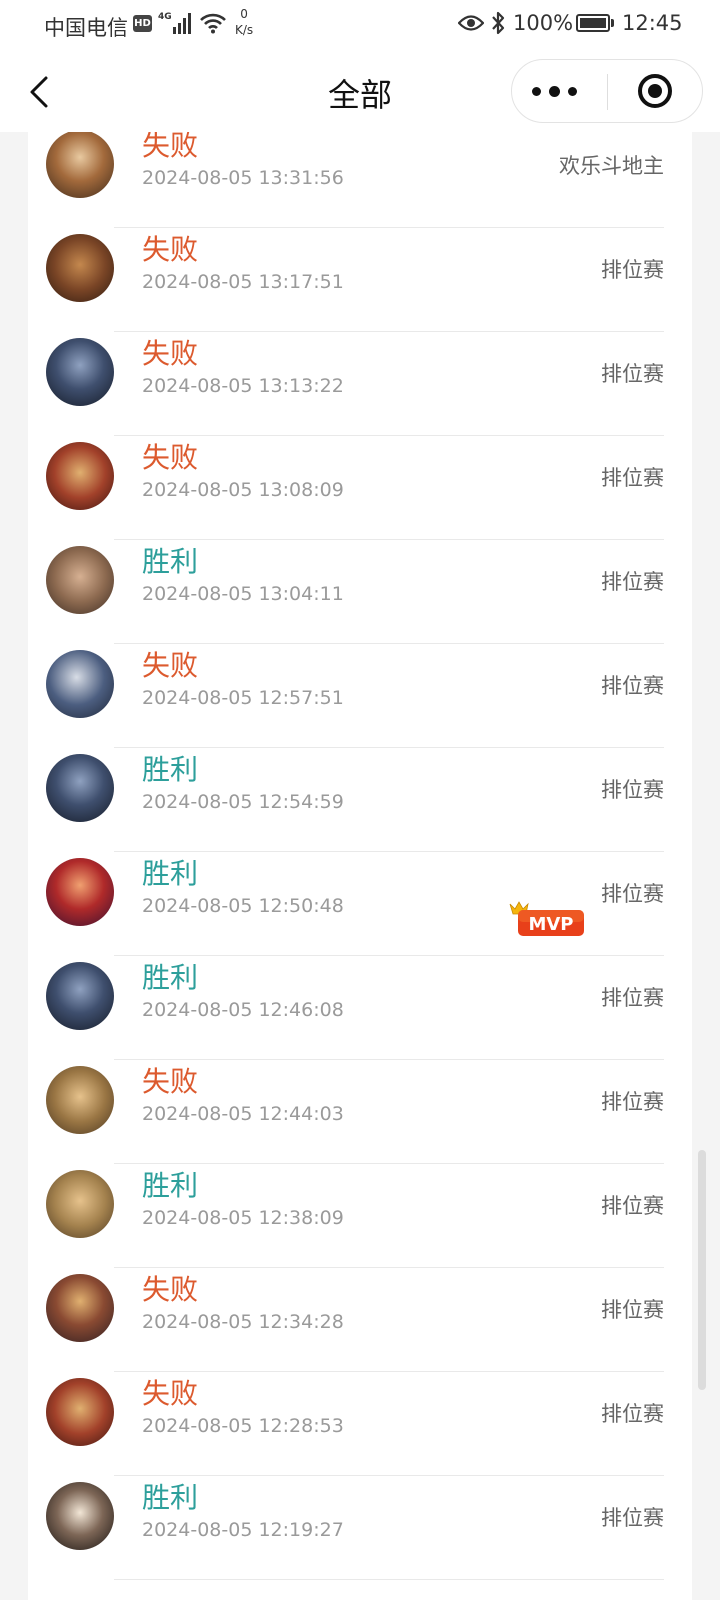 Image resolution: width=720 pixels, height=1600 pixels. What do you see at coordinates (550, 924) in the screenshot?
I see `mvp-label: MVP` at bounding box center [550, 924].